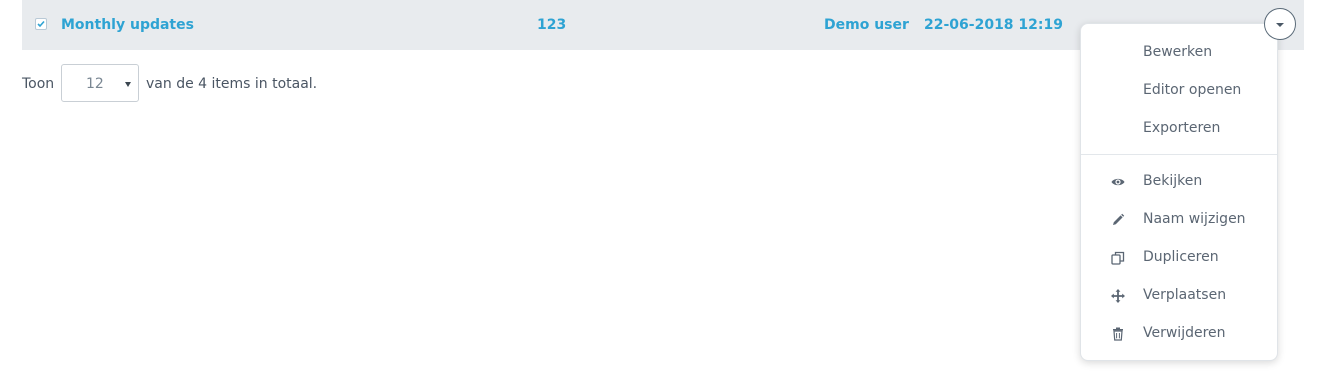 The image size is (1325, 379). I want to click on menu-item-label: Verwijderen, so click(1184, 333).